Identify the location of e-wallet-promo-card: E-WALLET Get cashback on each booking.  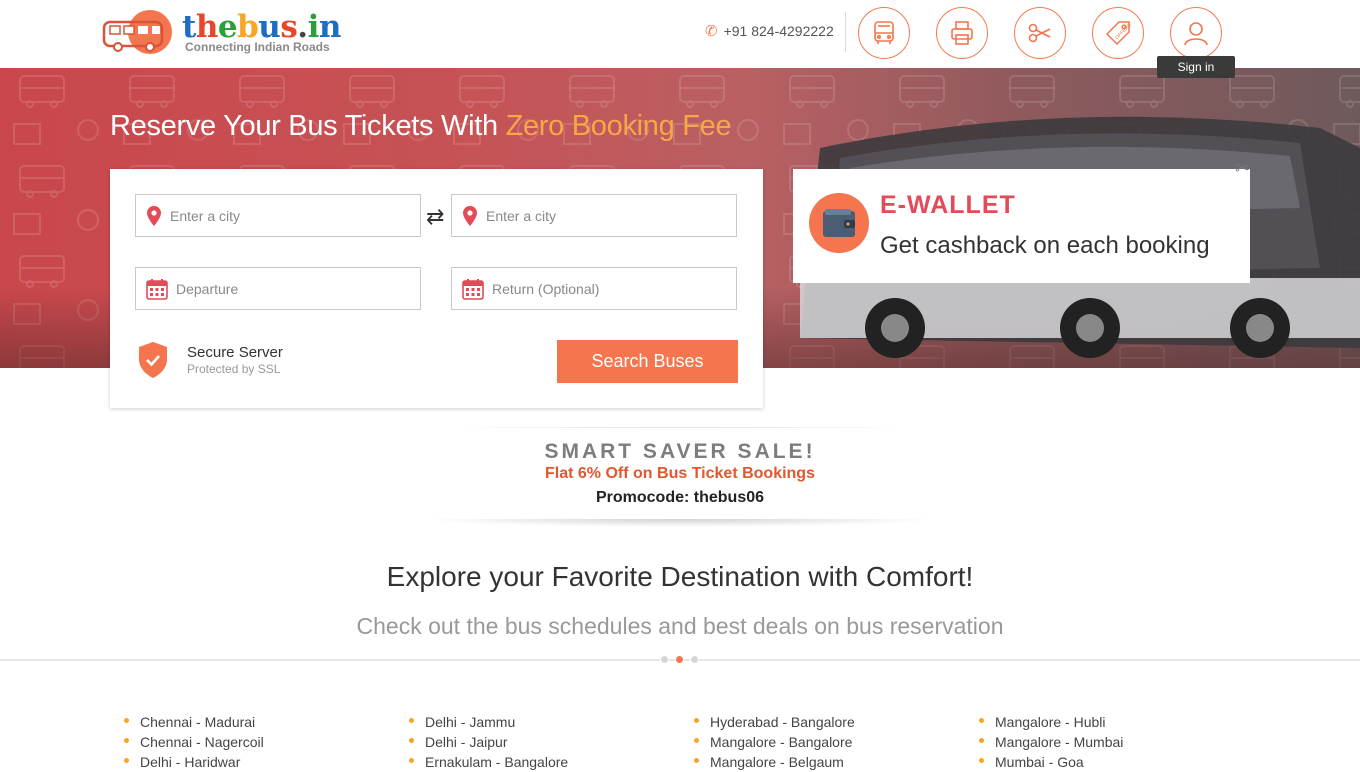
(1021, 226).